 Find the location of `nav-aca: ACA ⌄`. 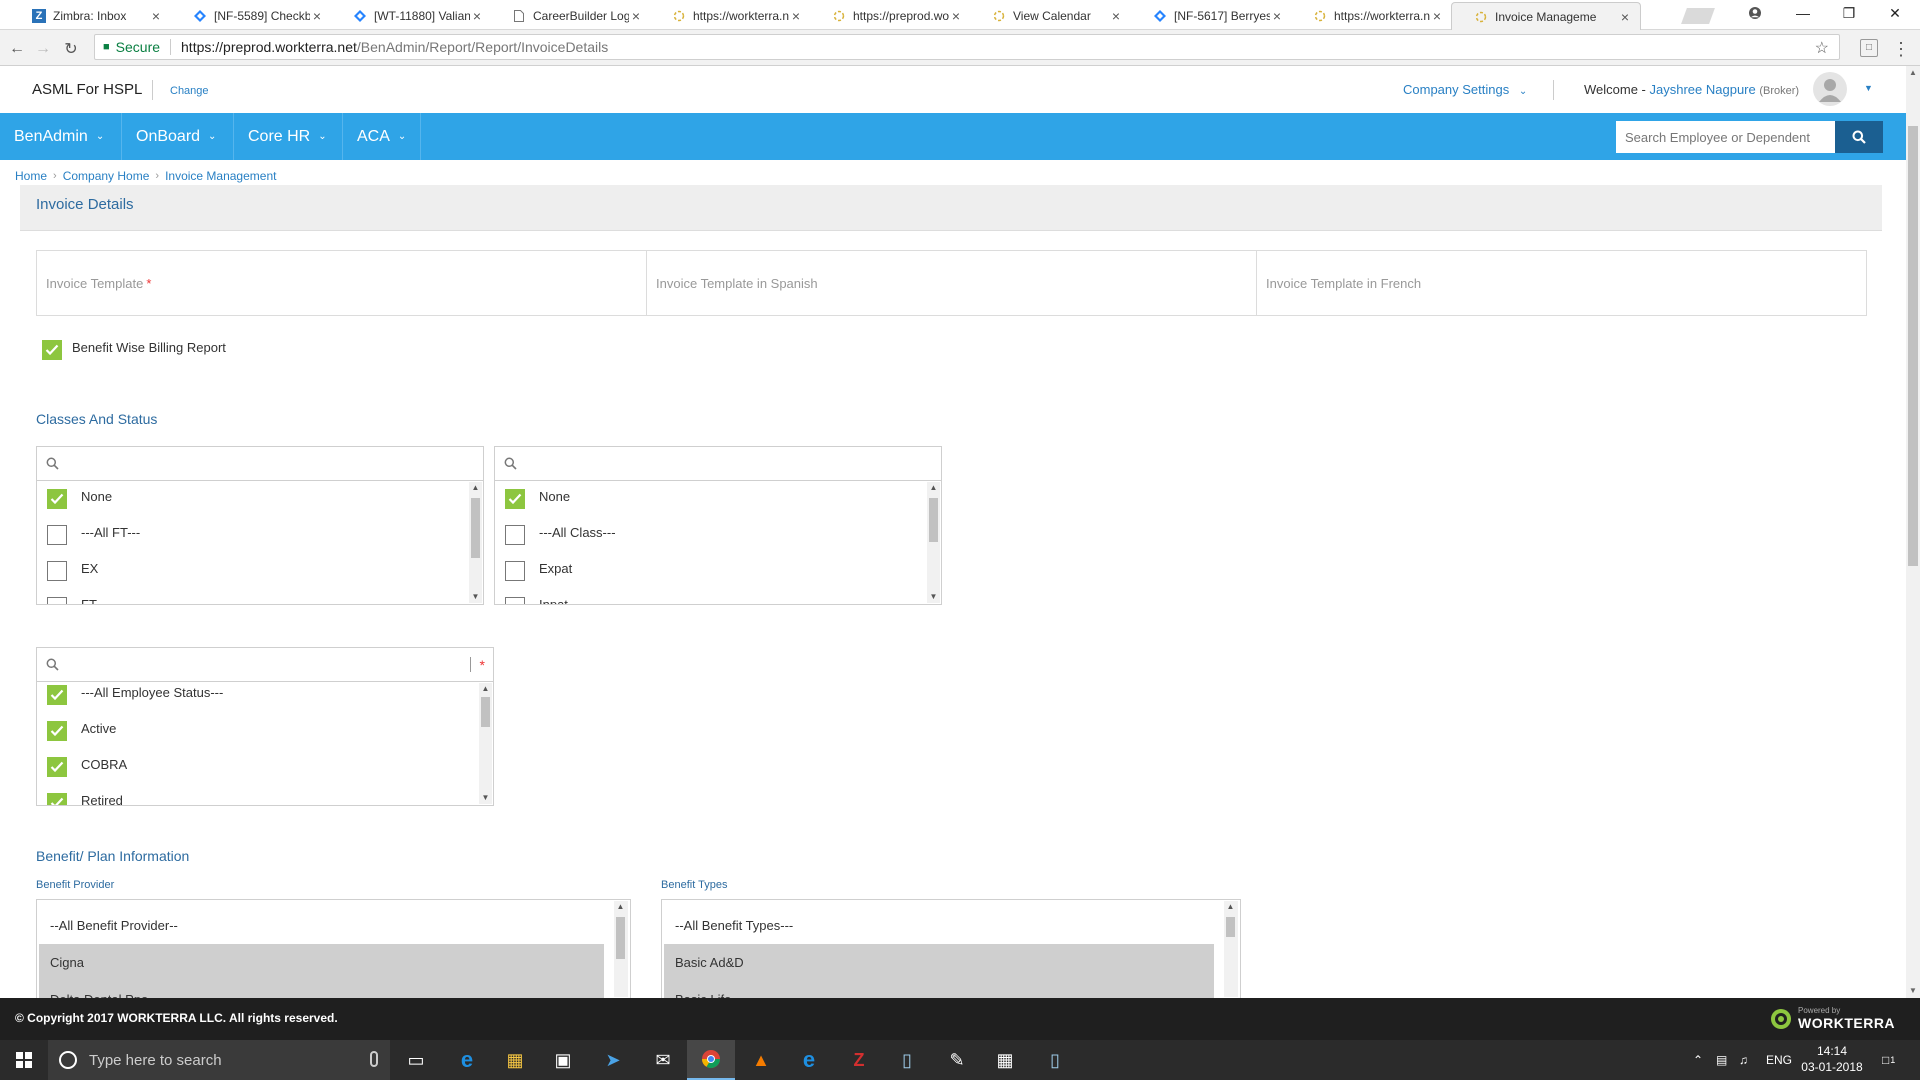

nav-aca: ACA ⌄ is located at coordinates (381, 136).